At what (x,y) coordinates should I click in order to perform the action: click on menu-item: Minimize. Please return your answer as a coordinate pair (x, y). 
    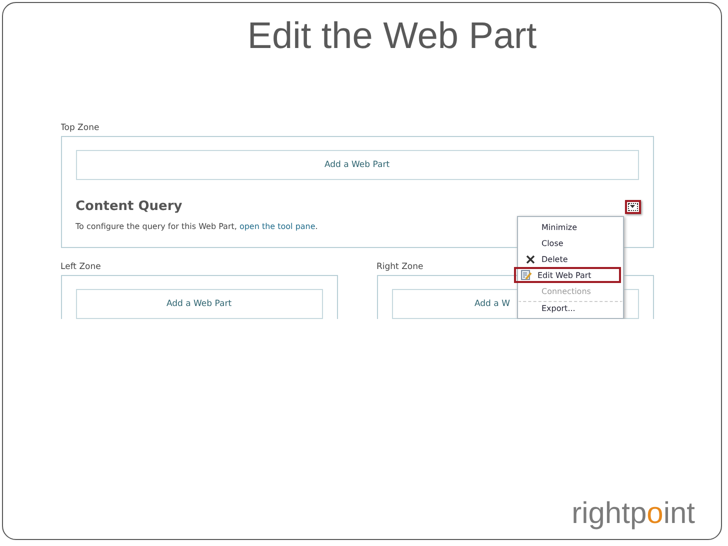
    Looking at the image, I should click on (570, 227).